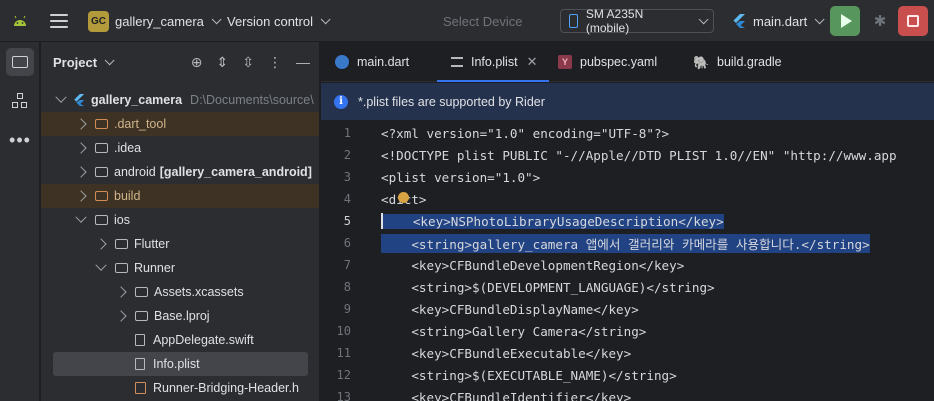 The height and width of the screenshot is (401, 934). What do you see at coordinates (347, 243) in the screenshot?
I see `line-number: 6` at bounding box center [347, 243].